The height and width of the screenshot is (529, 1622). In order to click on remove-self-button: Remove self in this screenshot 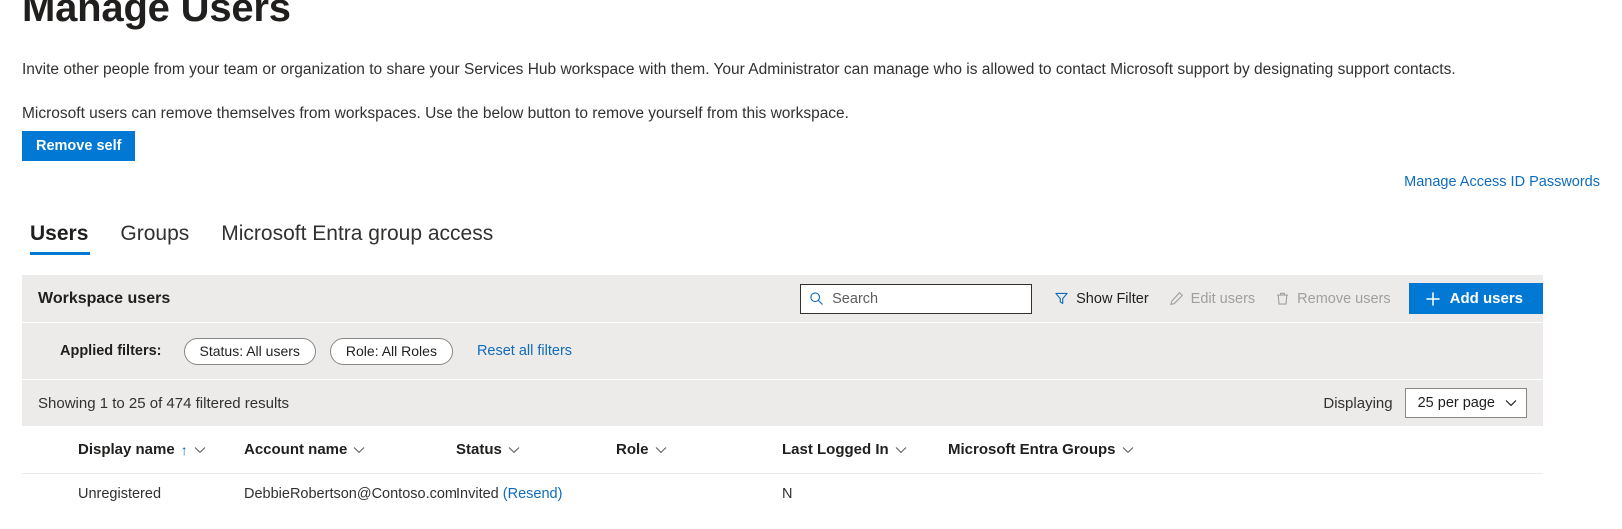, I will do `click(79, 146)`.